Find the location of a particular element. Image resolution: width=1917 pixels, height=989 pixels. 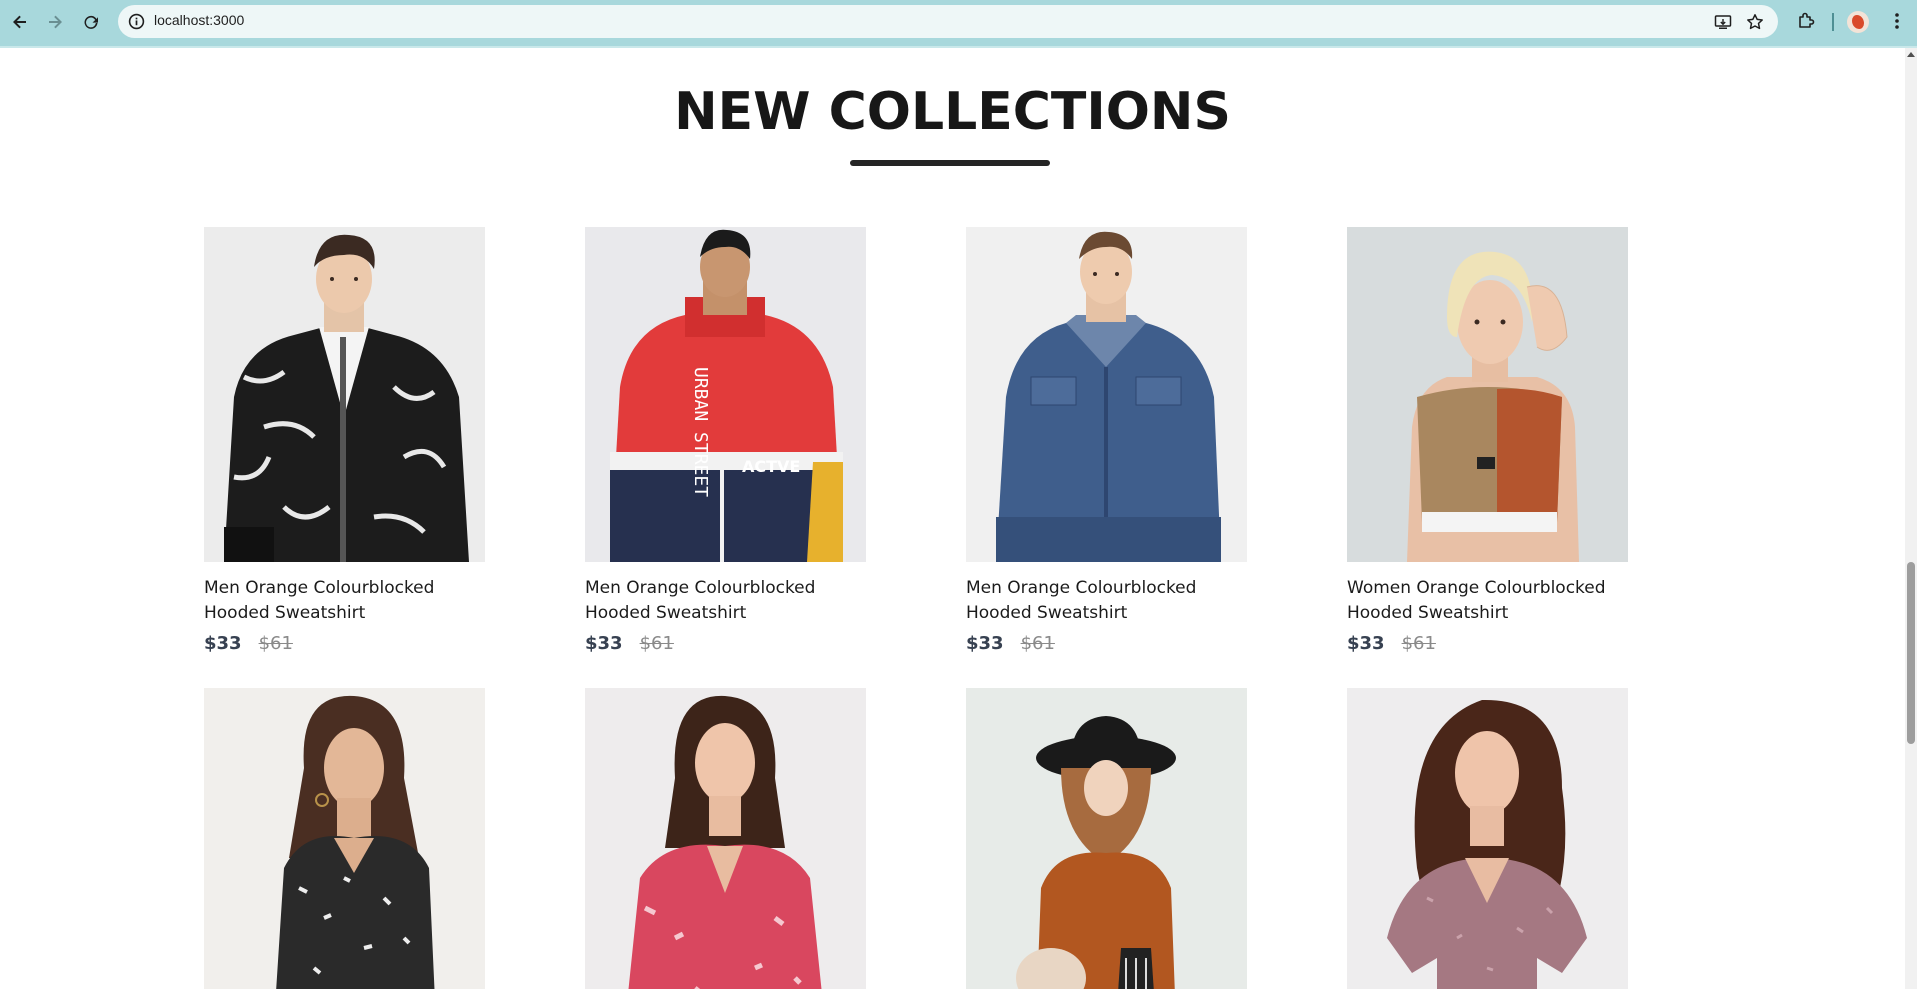

browser-toolbar: localhost:3000 is located at coordinates (958, 23).